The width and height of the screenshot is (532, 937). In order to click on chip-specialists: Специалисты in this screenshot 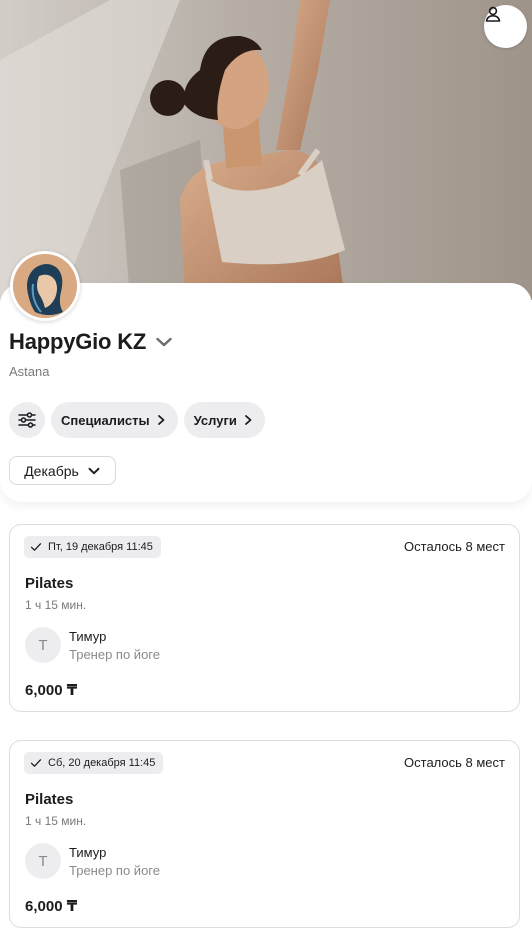, I will do `click(114, 420)`.